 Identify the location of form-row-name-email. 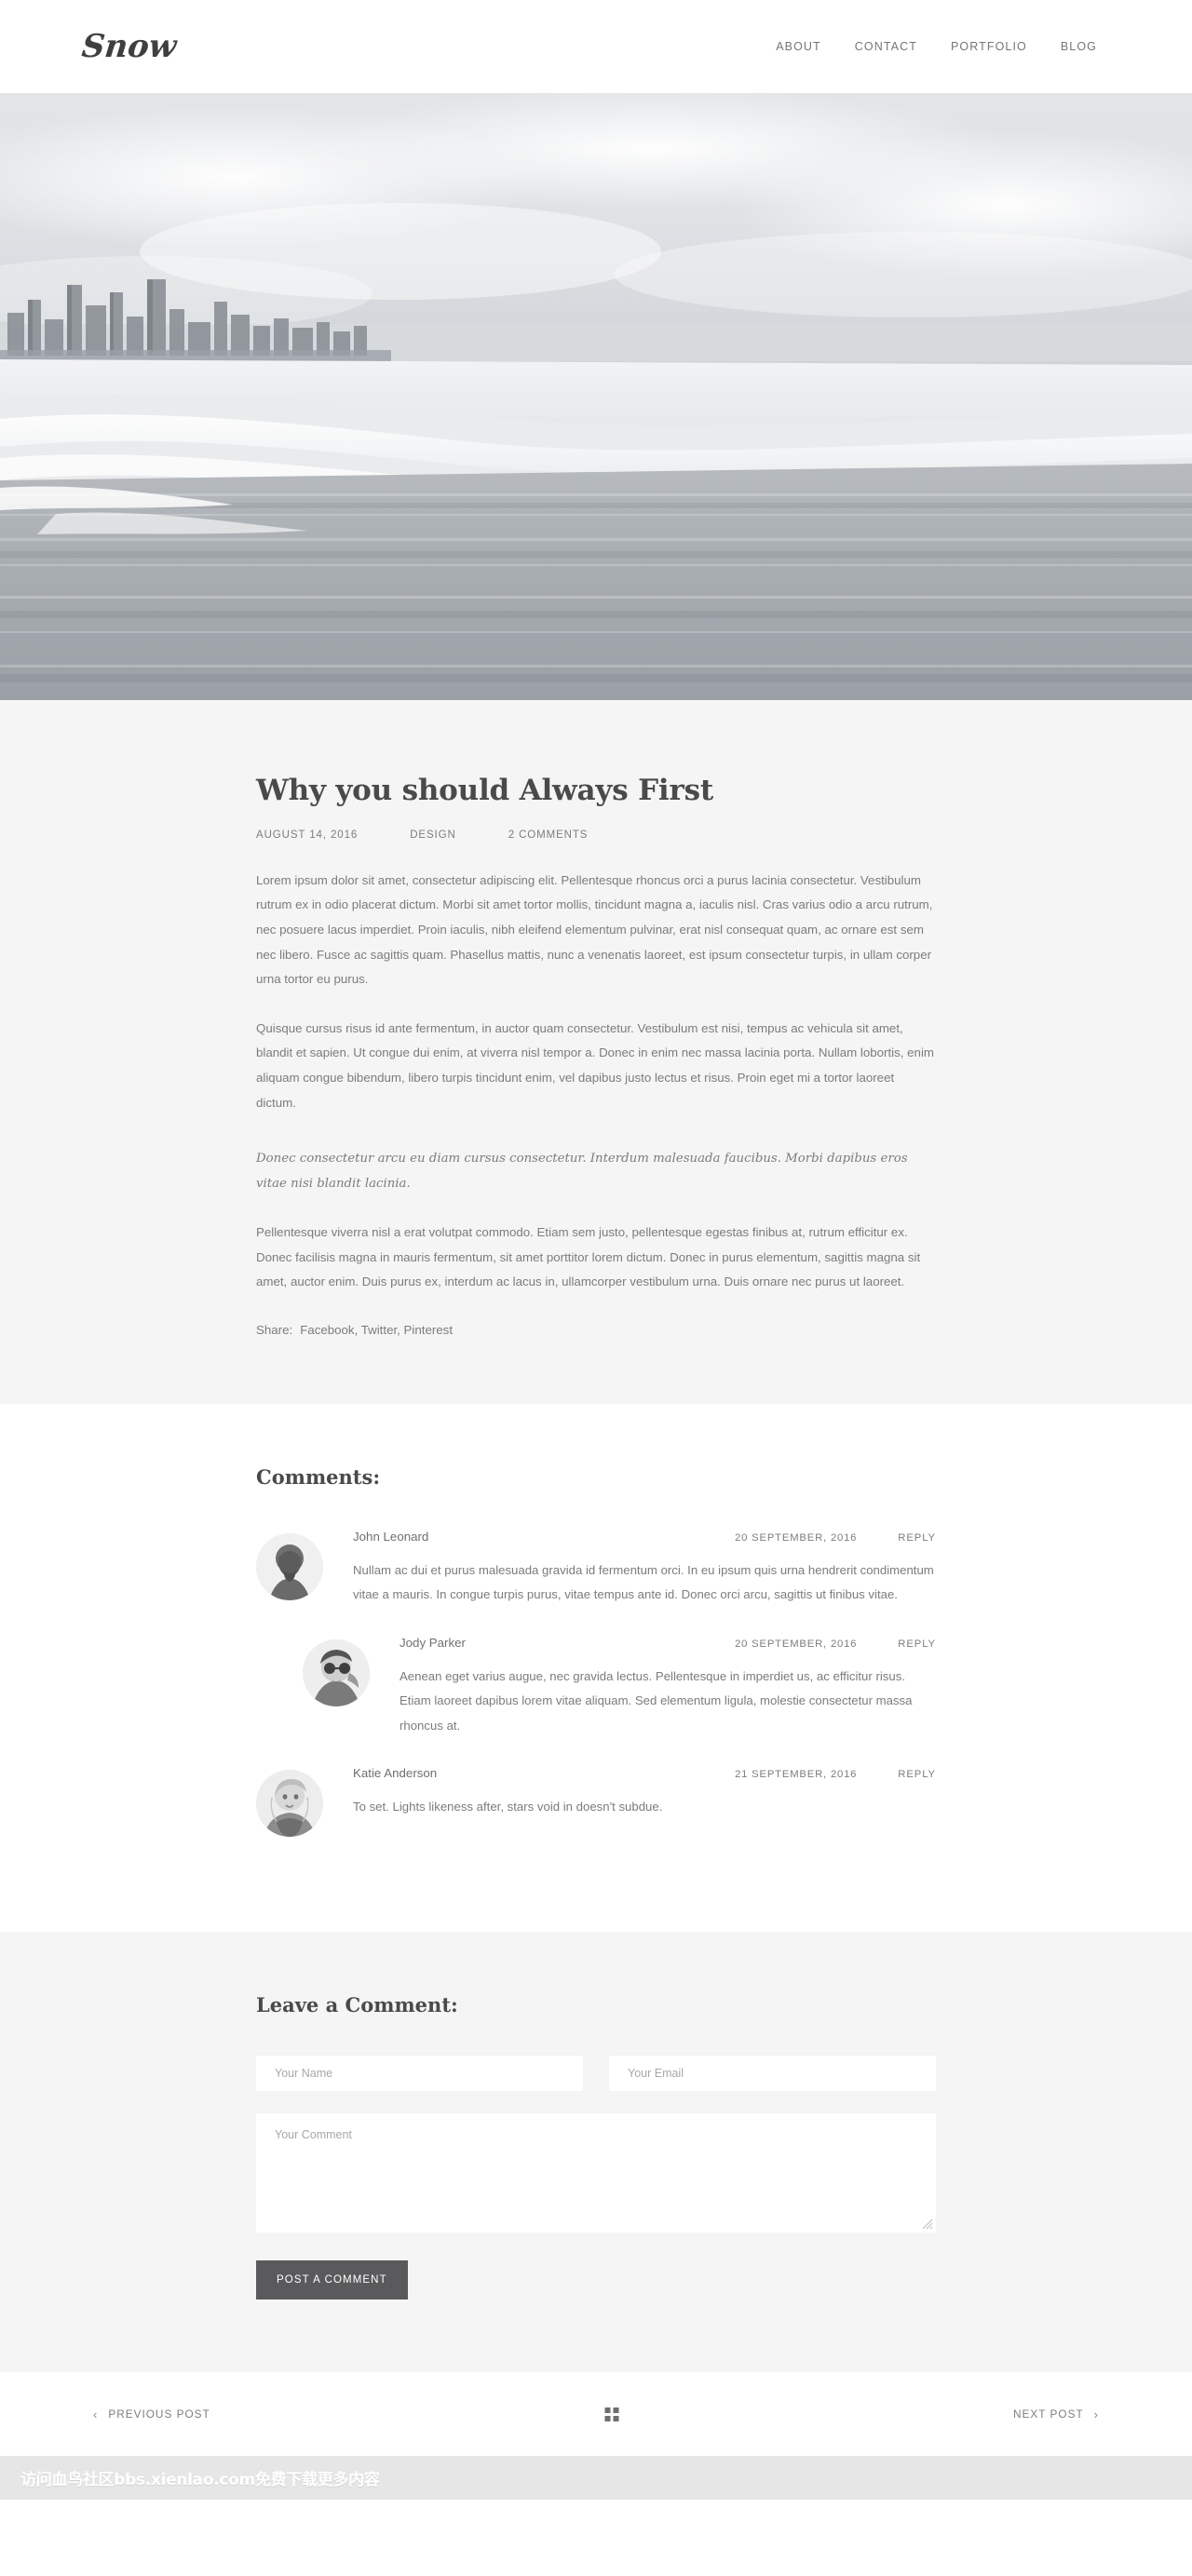
(596, 2074).